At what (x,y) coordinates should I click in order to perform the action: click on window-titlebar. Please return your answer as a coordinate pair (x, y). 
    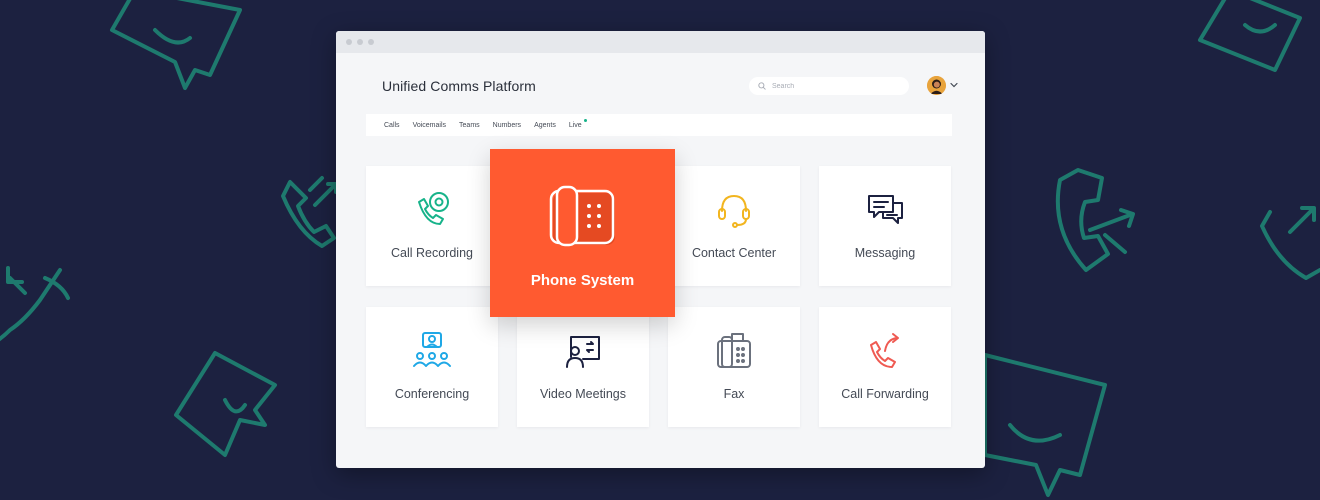
    Looking at the image, I should click on (660, 42).